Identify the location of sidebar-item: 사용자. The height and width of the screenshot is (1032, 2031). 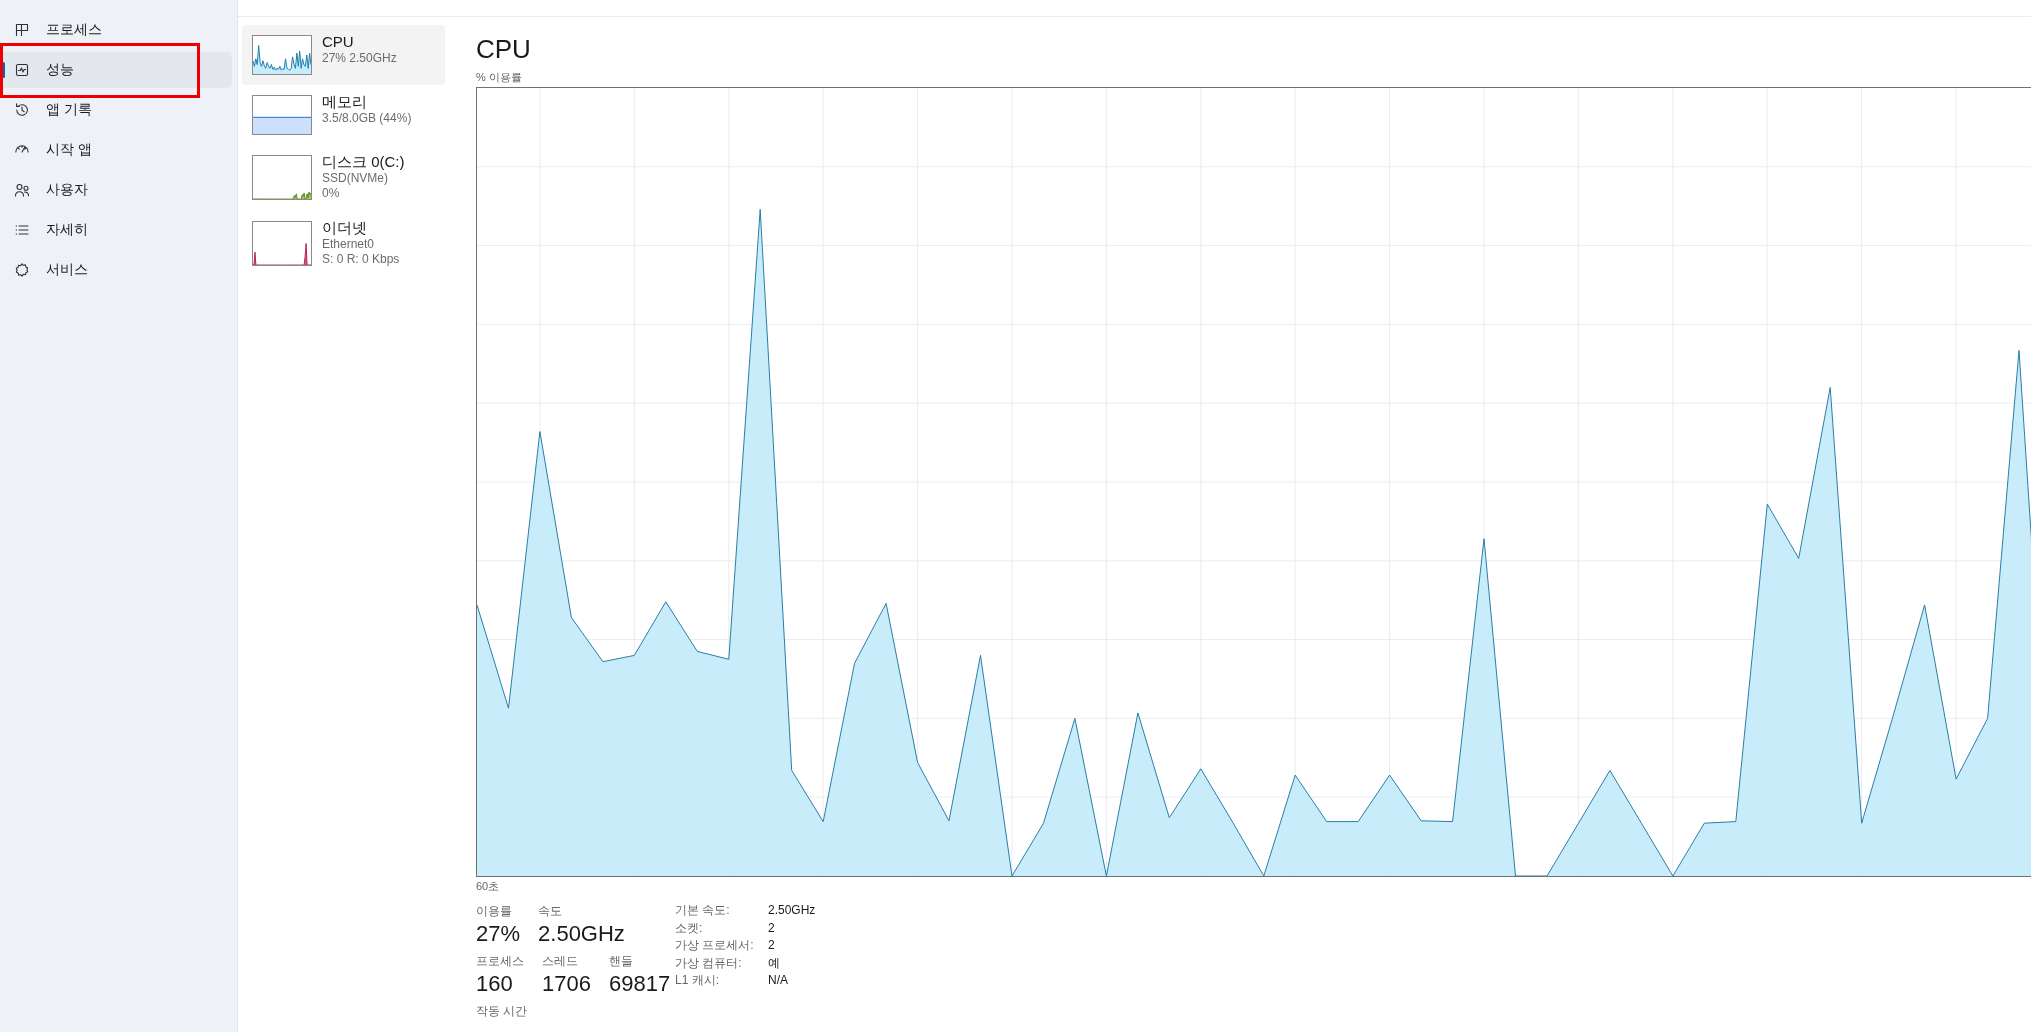
(116, 190).